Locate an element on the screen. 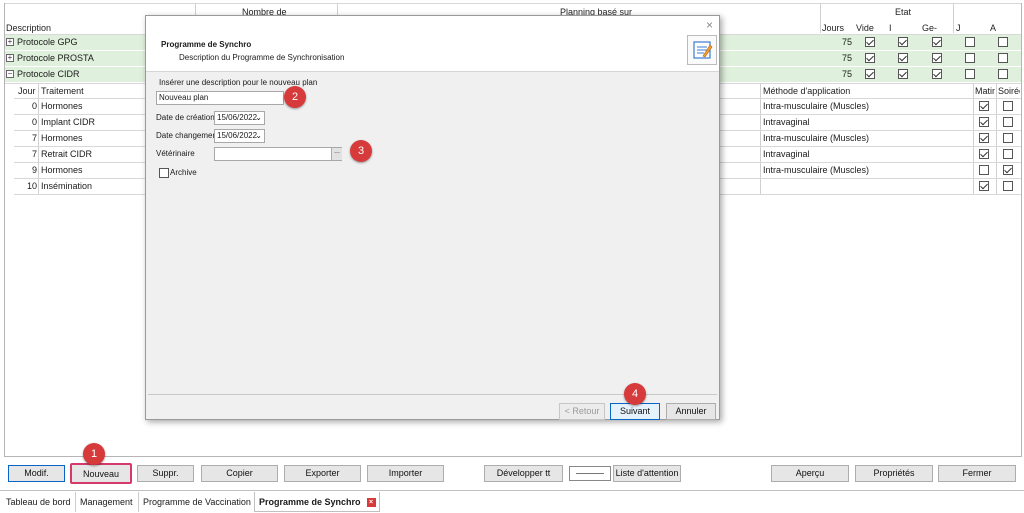 This screenshot has height=513, width=1024. fermer-button: Fermer is located at coordinates (977, 473).